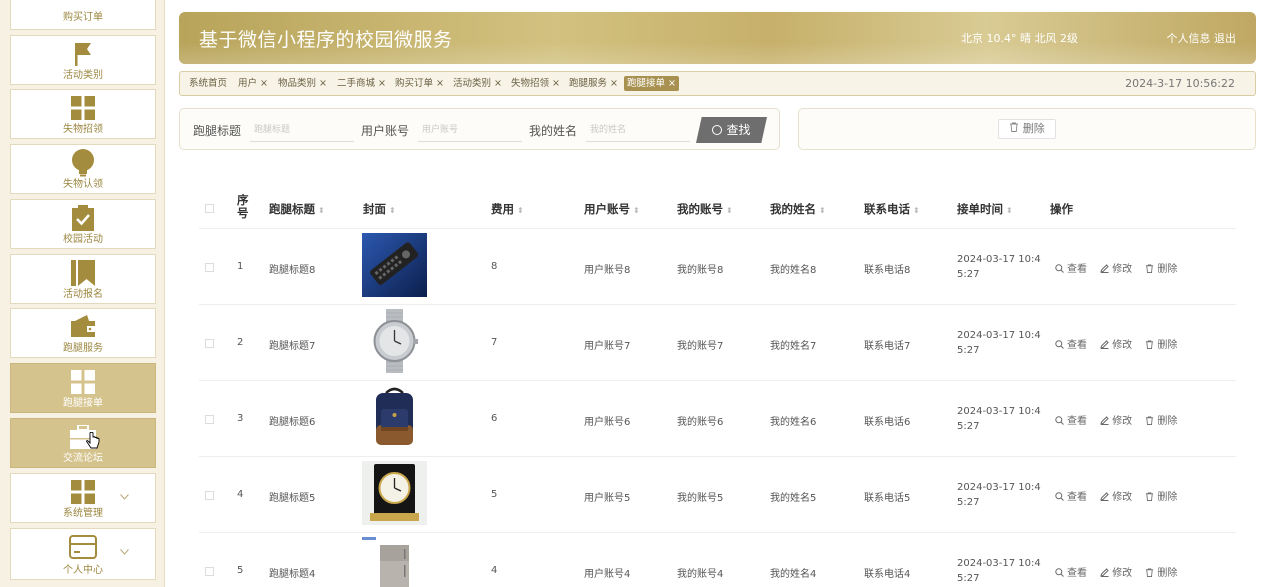  I want to click on cell-my-name: 我的姓名4, so click(793, 574).